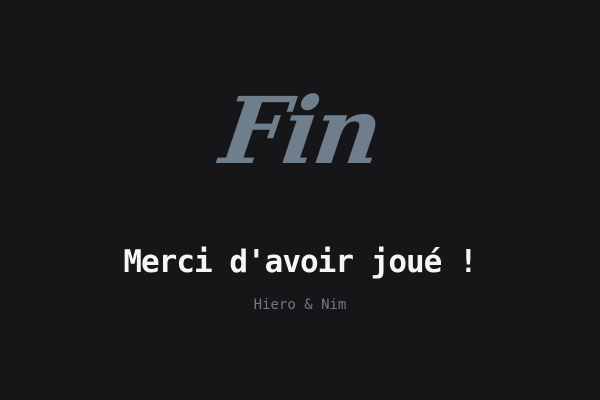 The height and width of the screenshot is (400, 600). Describe the element at coordinates (300, 262) in the screenshot. I see `thanks-message: Merci d'avoir joué !` at that location.